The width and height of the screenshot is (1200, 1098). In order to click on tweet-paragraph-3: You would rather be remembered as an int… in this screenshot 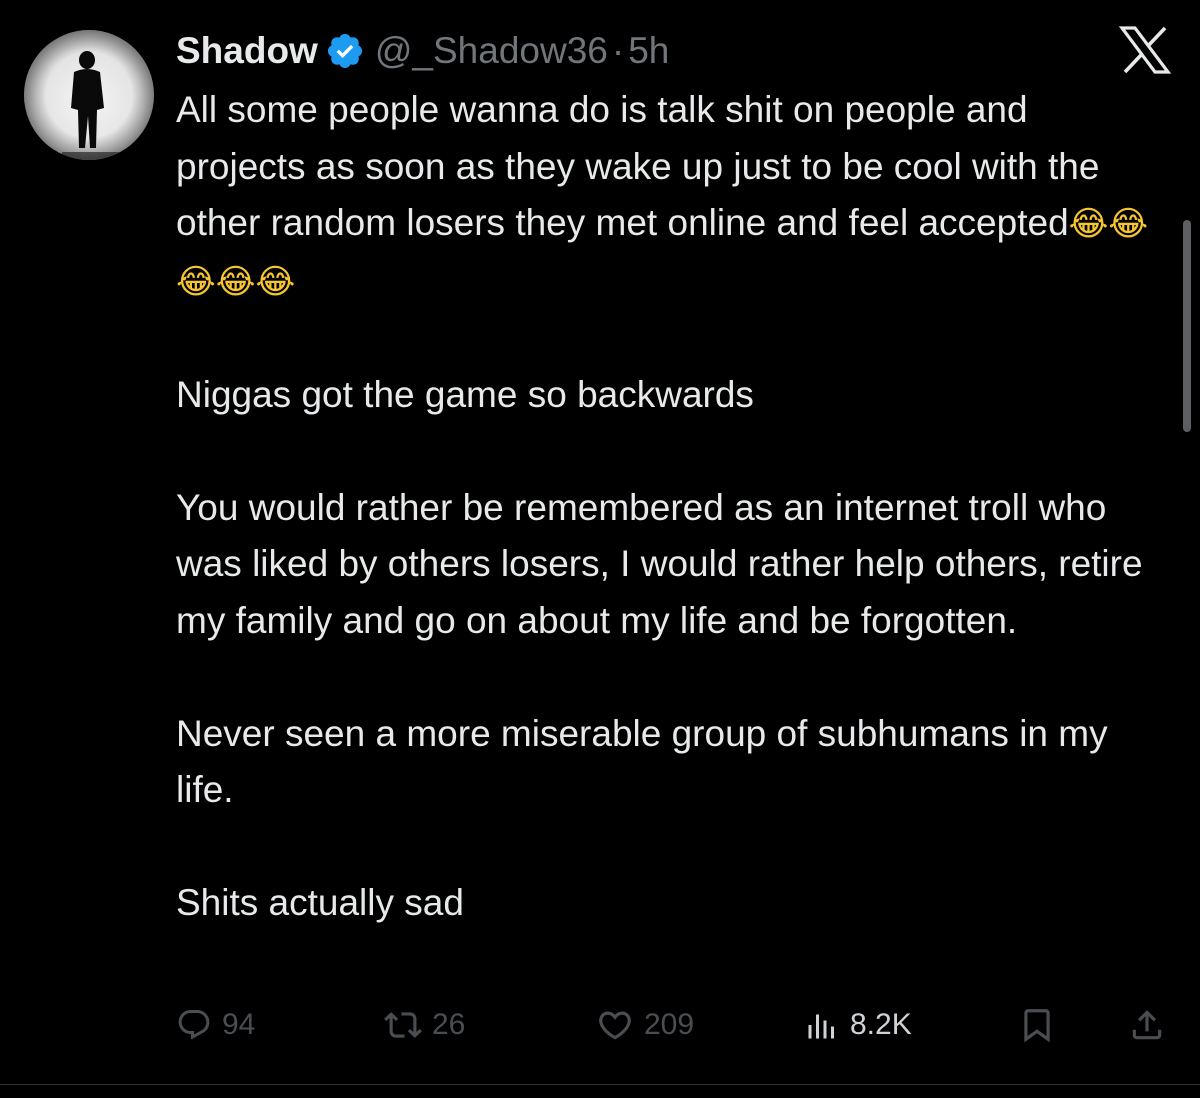, I will do `click(659, 563)`.